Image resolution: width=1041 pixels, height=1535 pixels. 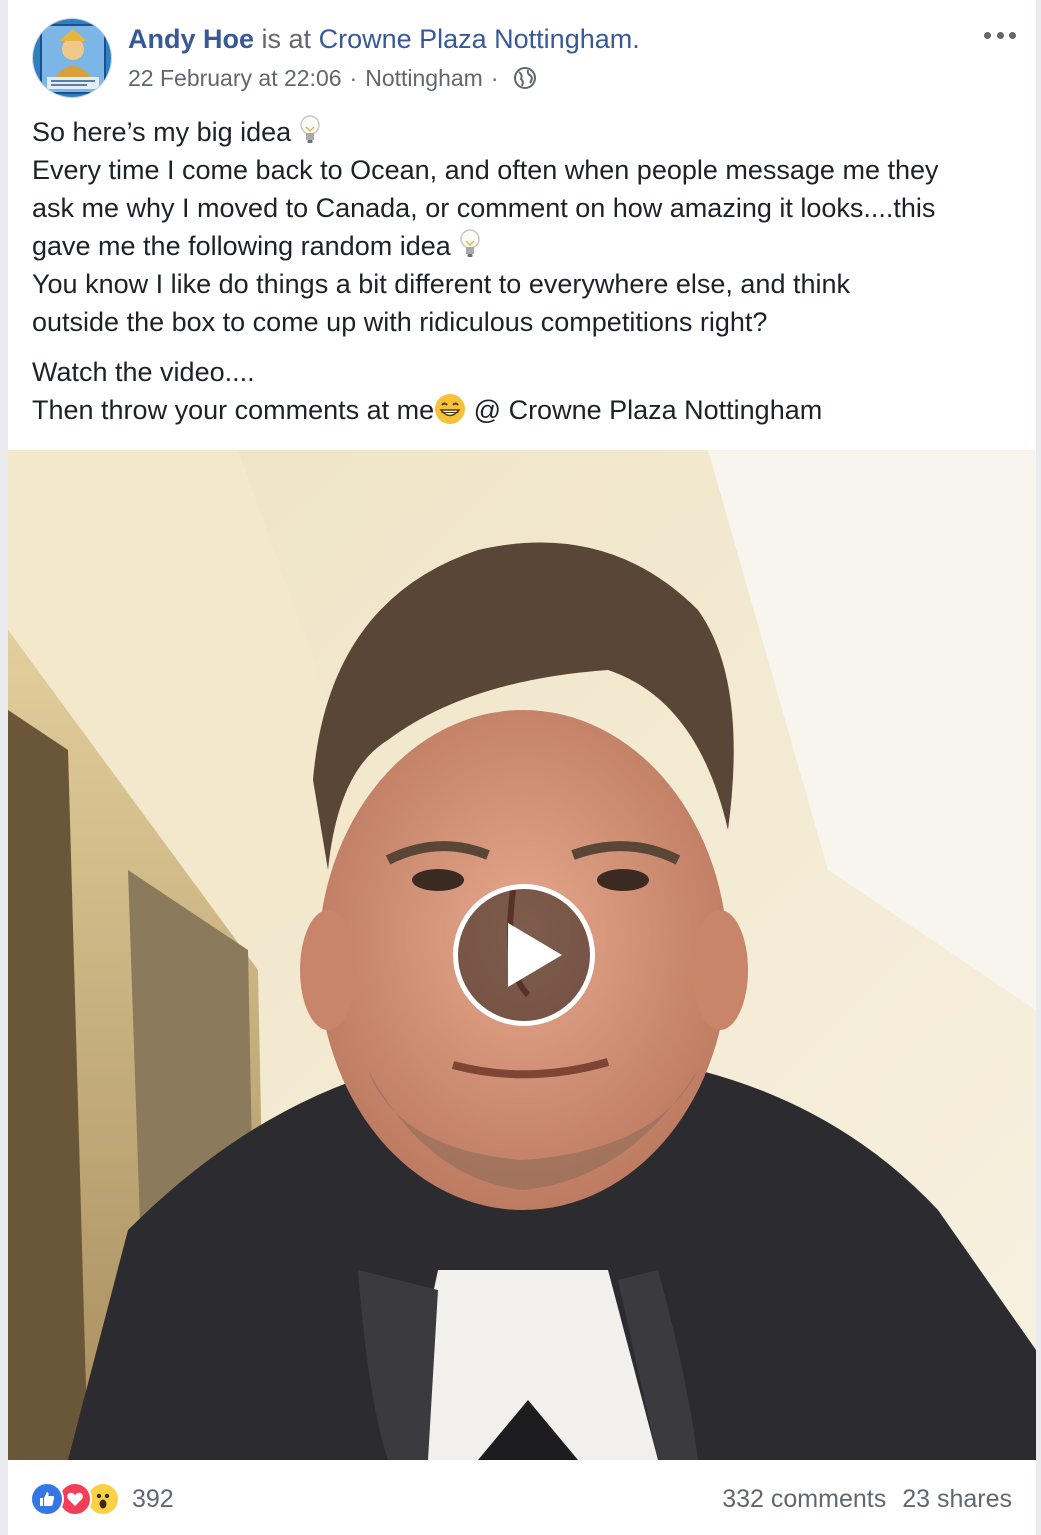 I want to click on post-title-line: Andy Hoe is at Crowne Plaza Nottingham., so click(x=384, y=39).